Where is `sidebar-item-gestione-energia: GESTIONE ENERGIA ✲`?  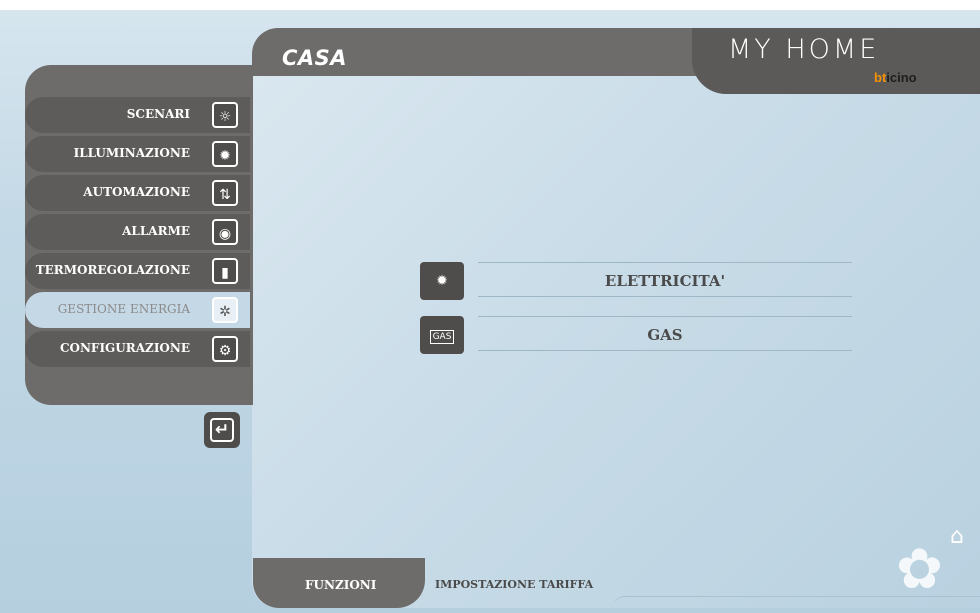
sidebar-item-gestione-energia: GESTIONE ENERGIA ✲ is located at coordinates (137, 310).